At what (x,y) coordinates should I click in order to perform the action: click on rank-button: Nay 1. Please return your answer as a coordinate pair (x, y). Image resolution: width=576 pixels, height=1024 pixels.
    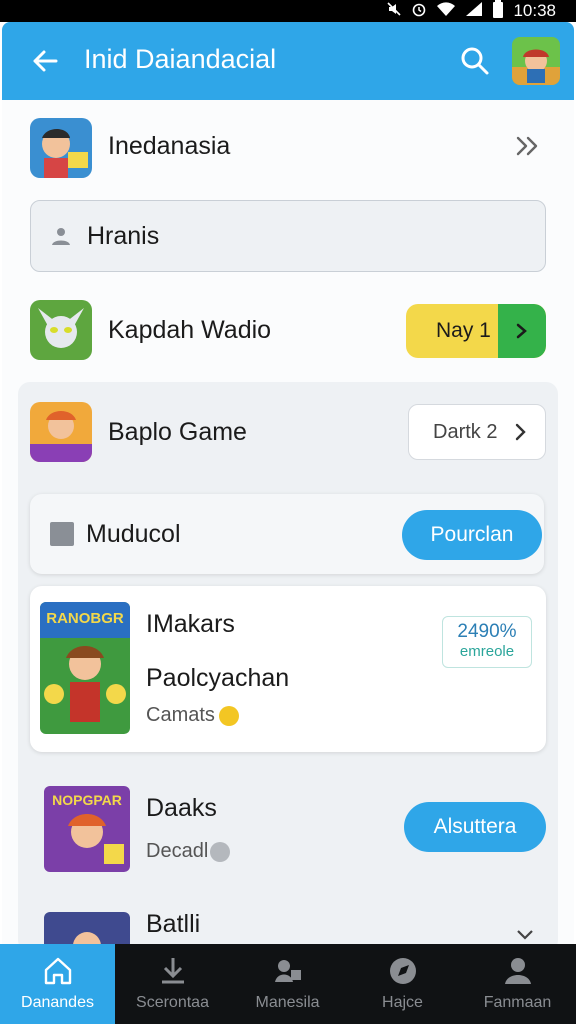
    Looking at the image, I should click on (476, 331).